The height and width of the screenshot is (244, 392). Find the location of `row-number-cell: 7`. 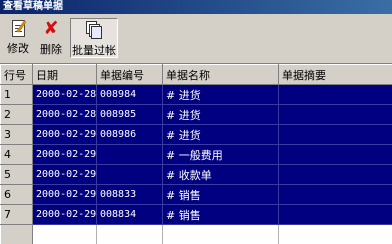

row-number-cell: 7 is located at coordinates (16, 214).